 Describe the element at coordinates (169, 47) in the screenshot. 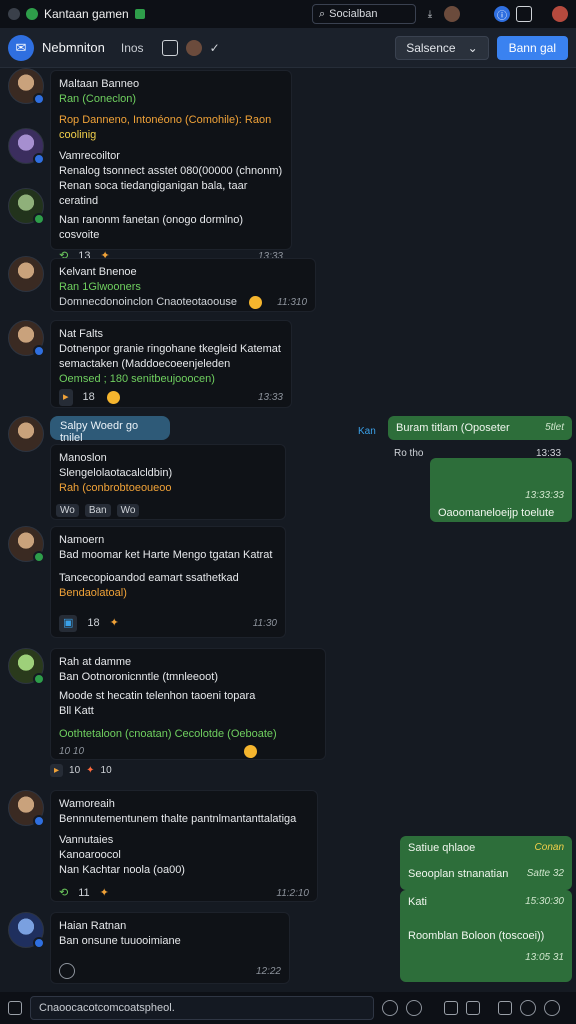

I see `camera-icon` at that location.